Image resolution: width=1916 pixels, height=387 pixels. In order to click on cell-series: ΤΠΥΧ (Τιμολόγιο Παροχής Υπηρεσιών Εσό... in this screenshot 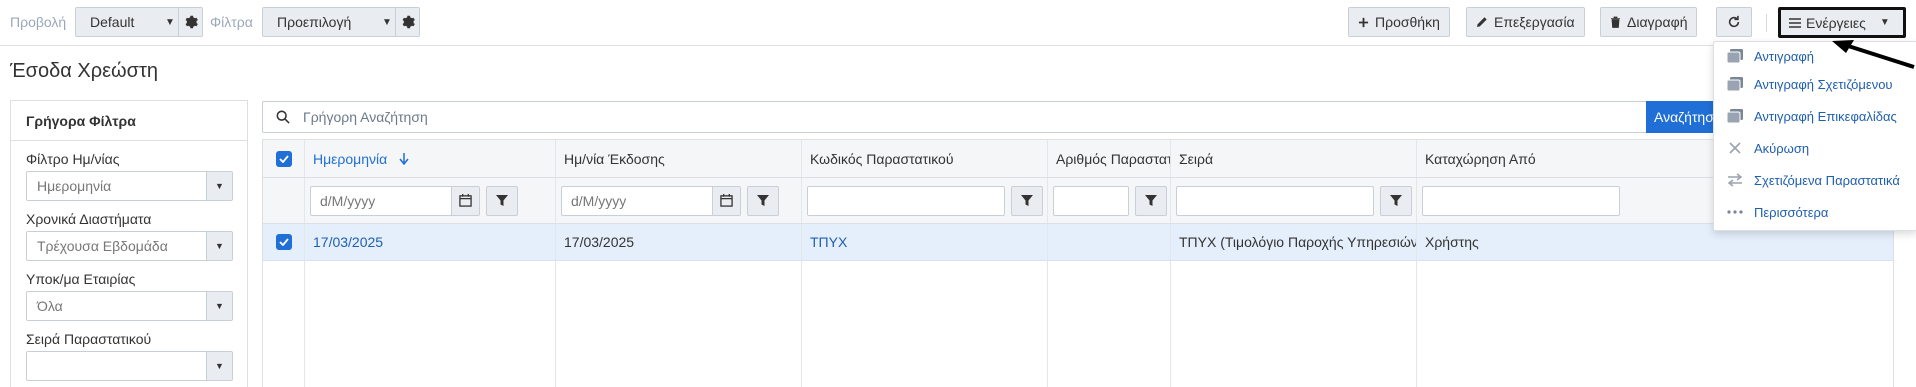, I will do `click(1294, 242)`.